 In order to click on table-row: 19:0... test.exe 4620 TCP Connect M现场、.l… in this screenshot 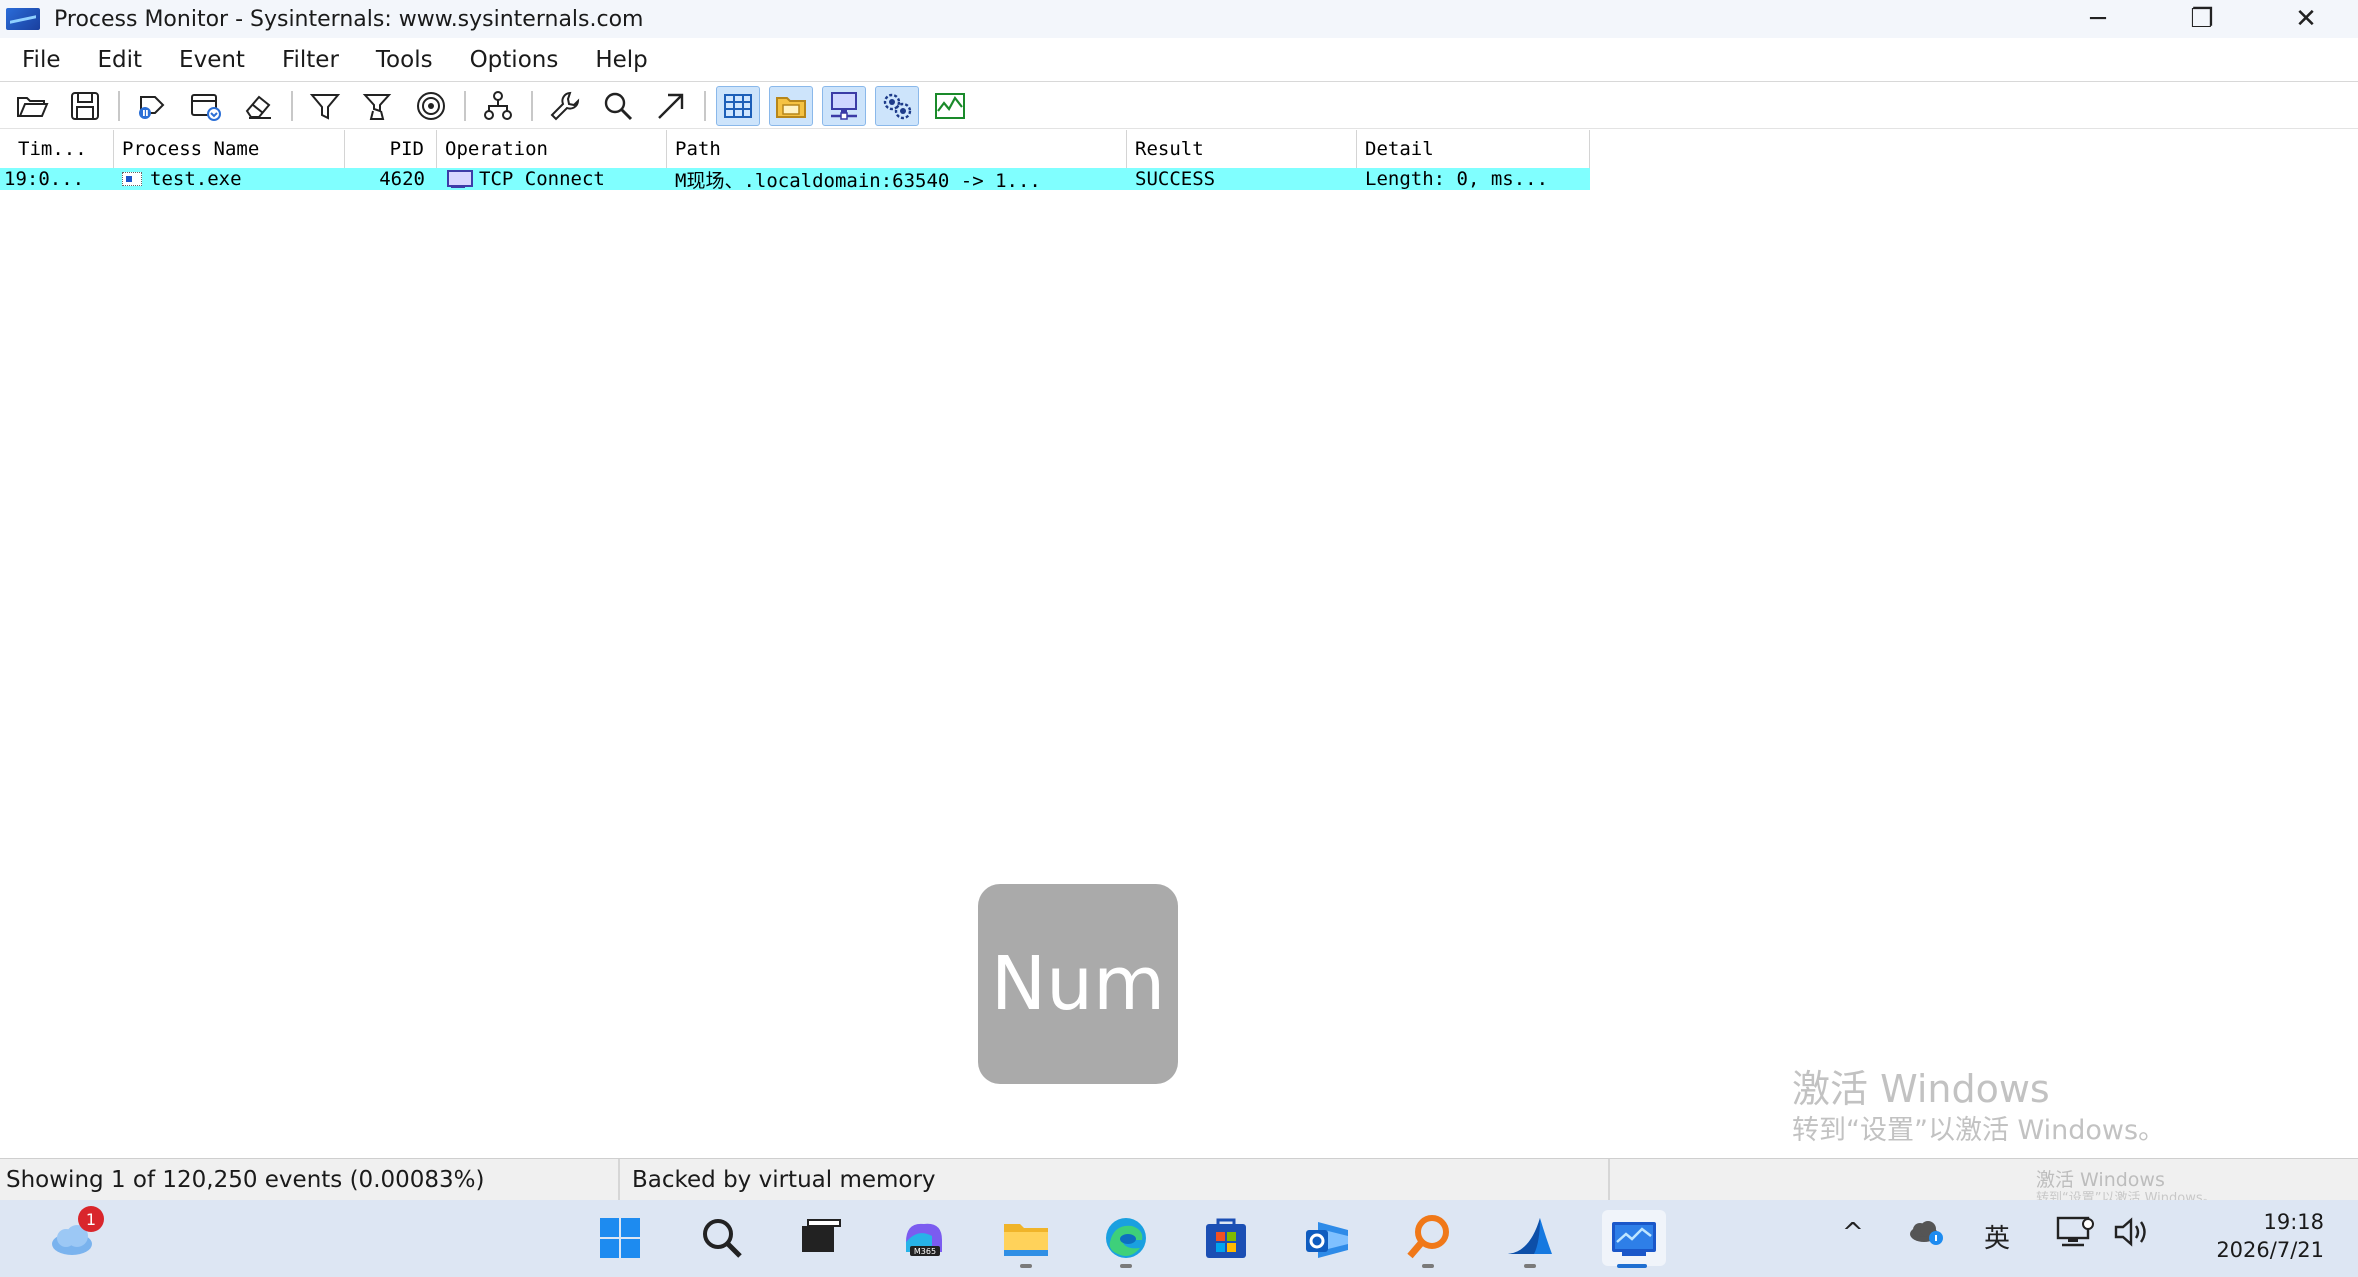, I will do `click(795, 179)`.